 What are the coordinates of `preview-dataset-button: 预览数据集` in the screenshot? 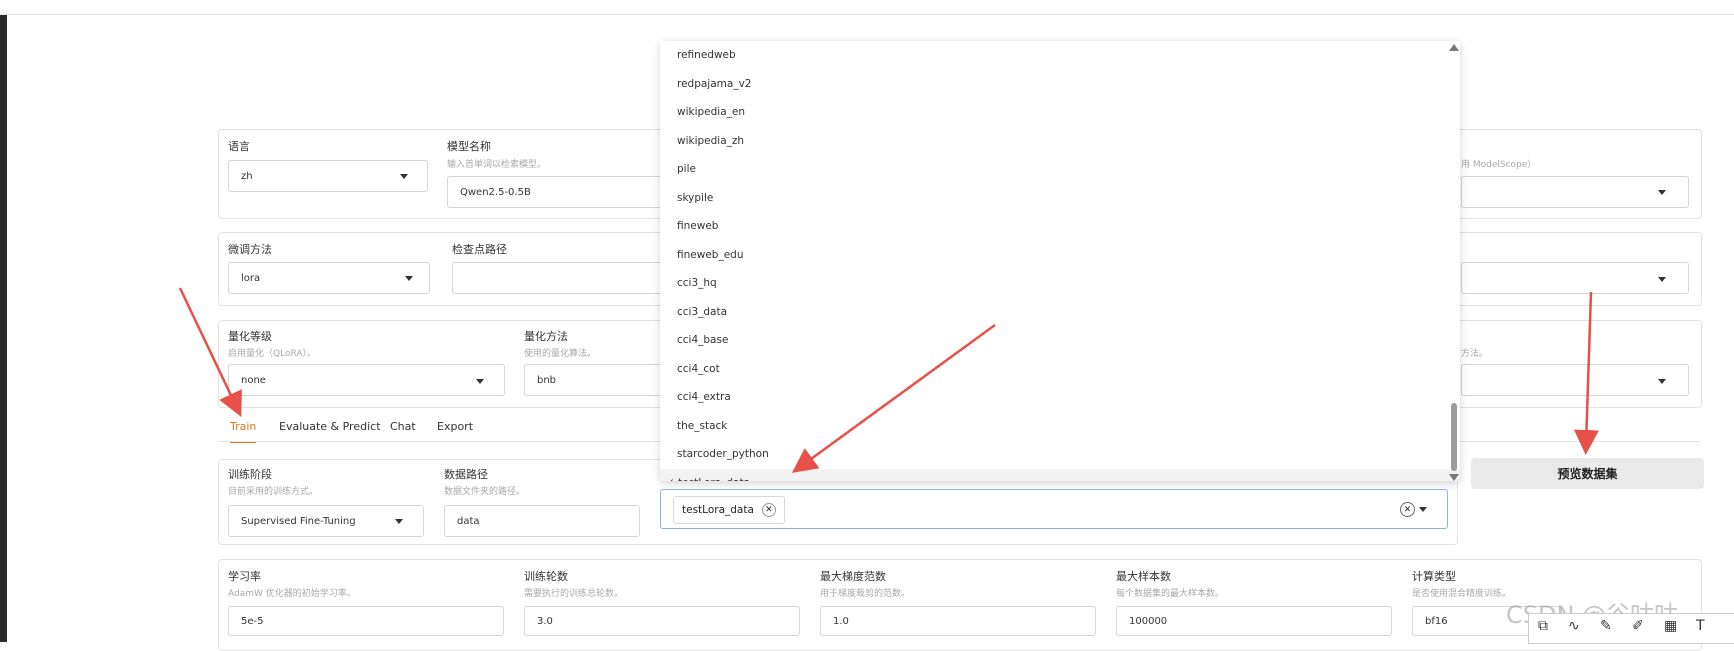 It's located at (1587, 473).